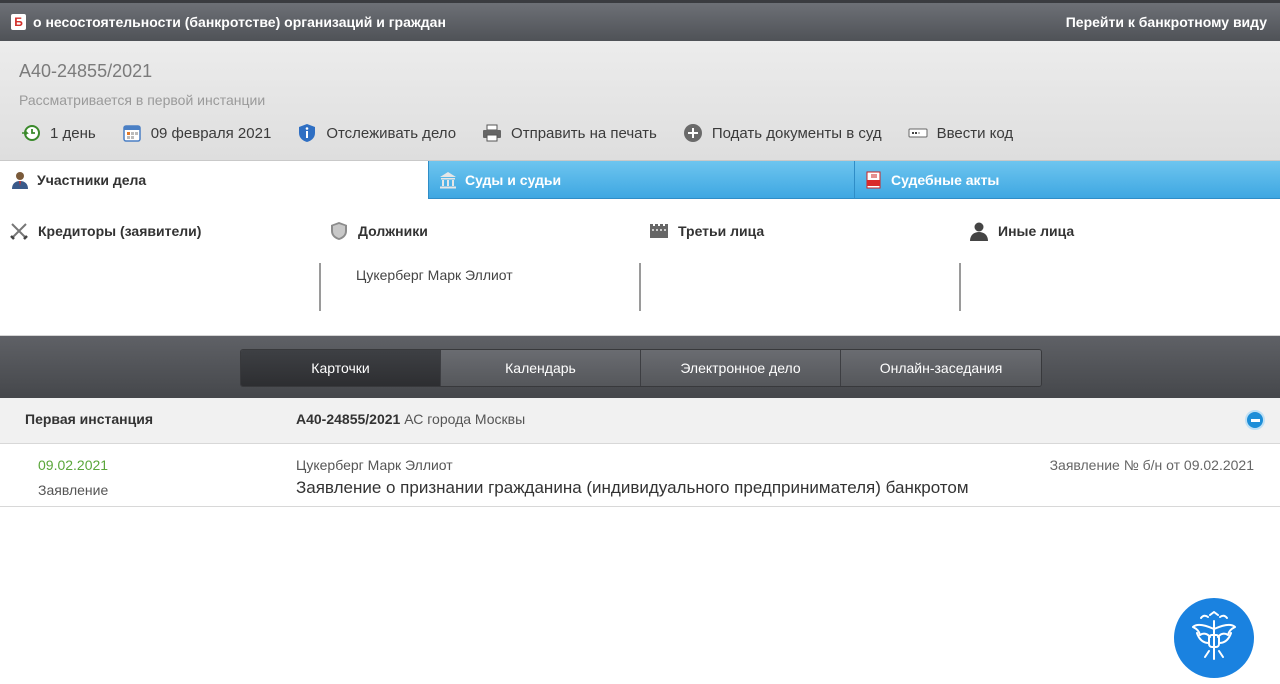 The height and width of the screenshot is (684, 1280). What do you see at coordinates (918, 133) in the screenshot?
I see `code-icon` at bounding box center [918, 133].